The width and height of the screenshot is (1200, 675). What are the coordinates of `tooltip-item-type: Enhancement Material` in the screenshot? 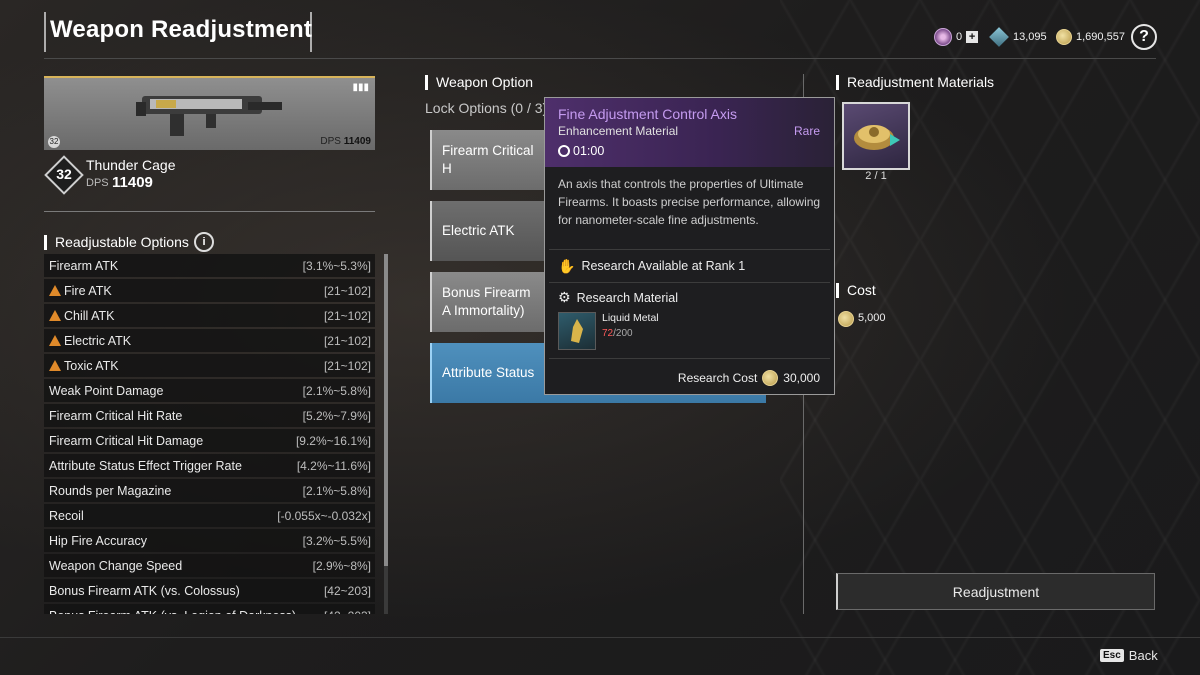 It's located at (618, 131).